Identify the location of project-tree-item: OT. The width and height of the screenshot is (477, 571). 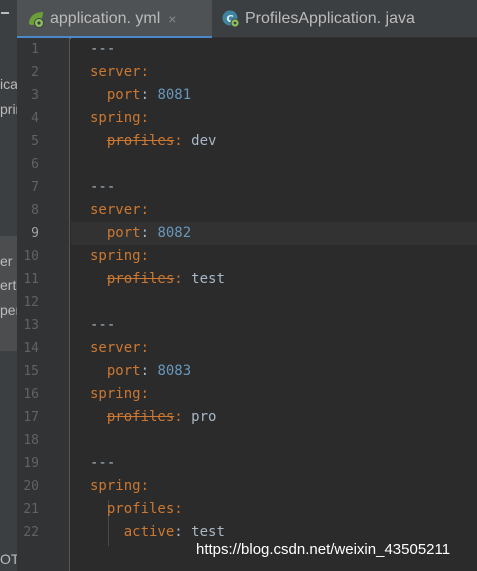
(8, 559).